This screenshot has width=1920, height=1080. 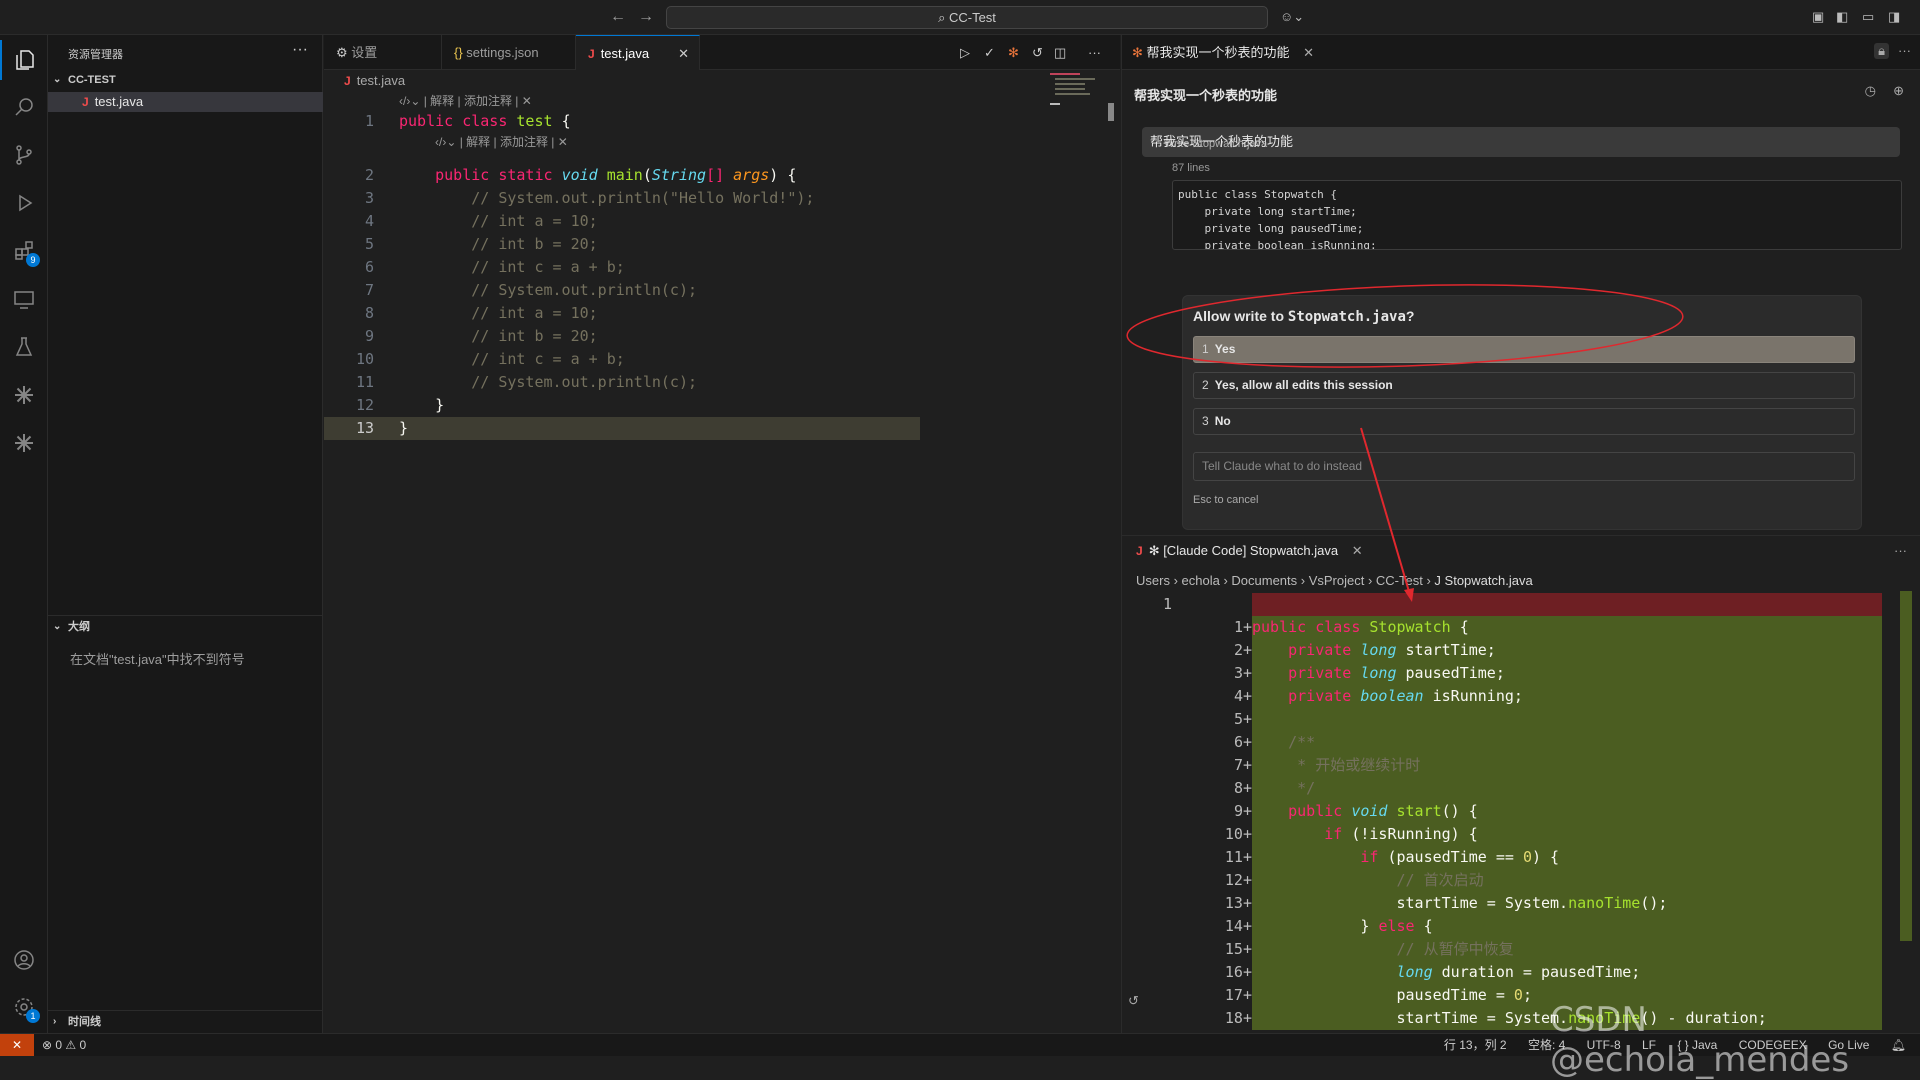 I want to click on problems-indicator: ⊗ 0 ⚠ 0, so click(x=64, y=1045).